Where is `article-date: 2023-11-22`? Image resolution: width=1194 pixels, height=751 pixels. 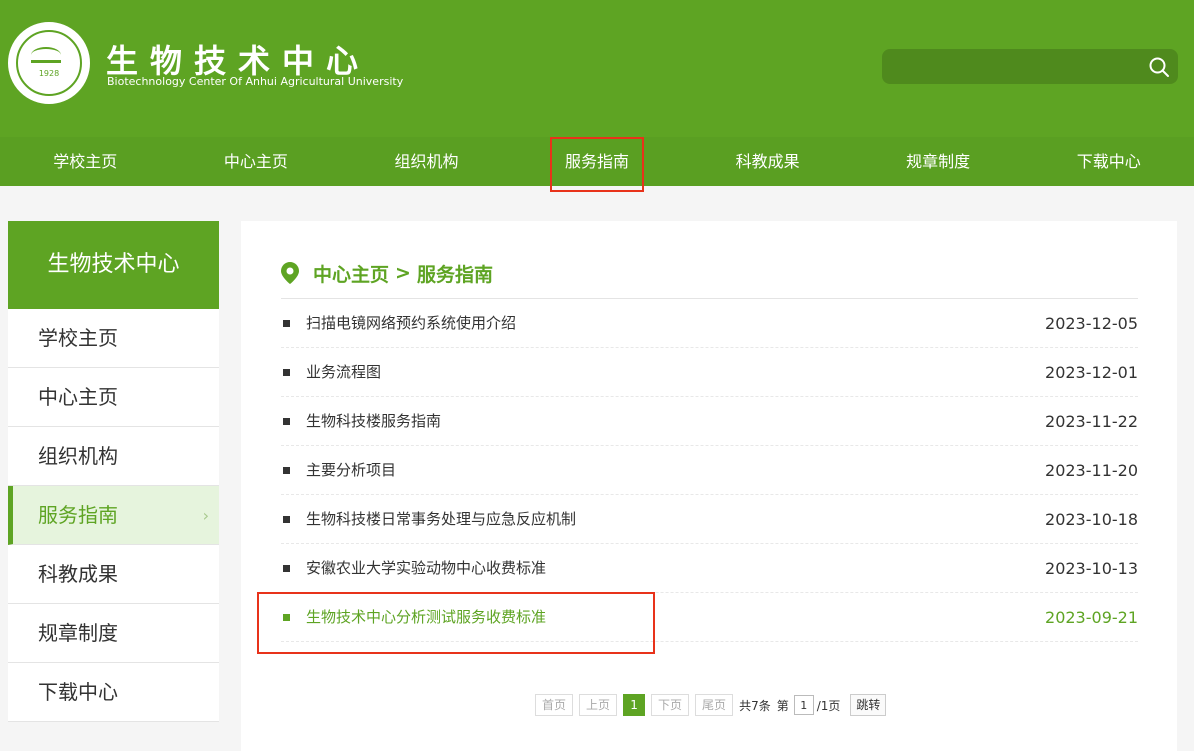
article-date: 2023-11-22 is located at coordinates (1091, 421).